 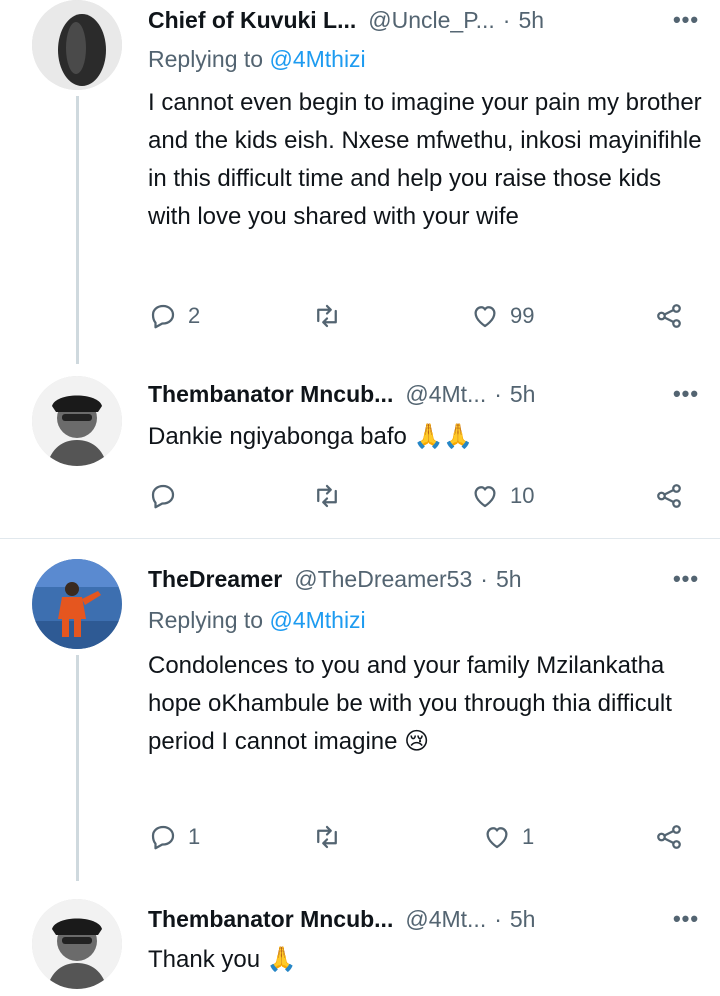 I want to click on tweet-text: Dankie ngiyabonga bafo 🙏🙏, so click(x=425, y=437).